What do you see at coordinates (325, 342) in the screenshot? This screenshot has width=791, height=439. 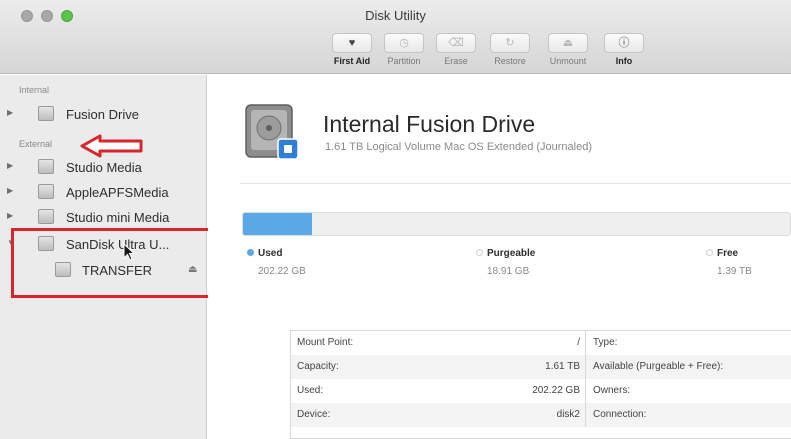 I see `mount-point-key: Mount Point:` at bounding box center [325, 342].